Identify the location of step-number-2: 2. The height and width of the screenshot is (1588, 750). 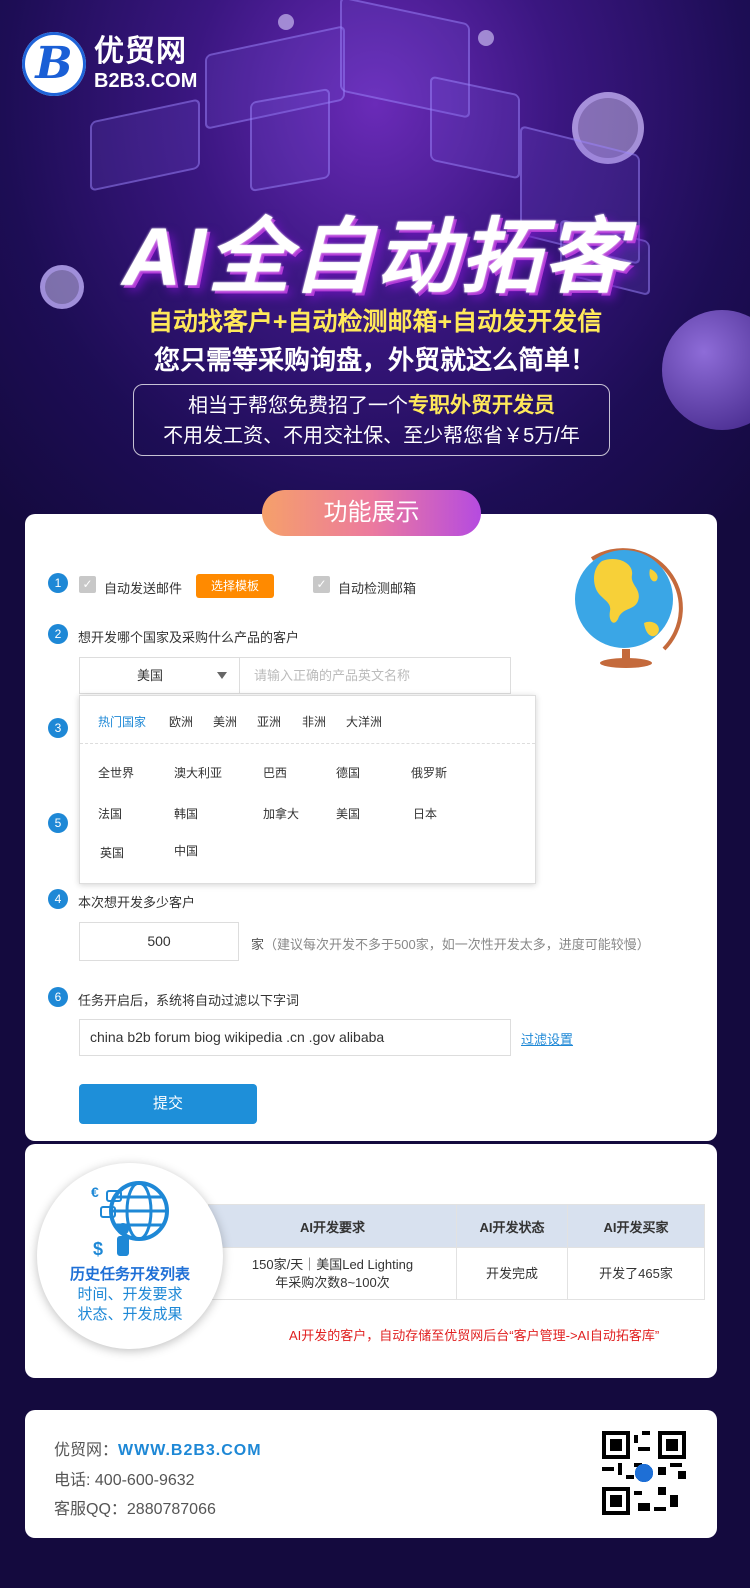
(58, 634).